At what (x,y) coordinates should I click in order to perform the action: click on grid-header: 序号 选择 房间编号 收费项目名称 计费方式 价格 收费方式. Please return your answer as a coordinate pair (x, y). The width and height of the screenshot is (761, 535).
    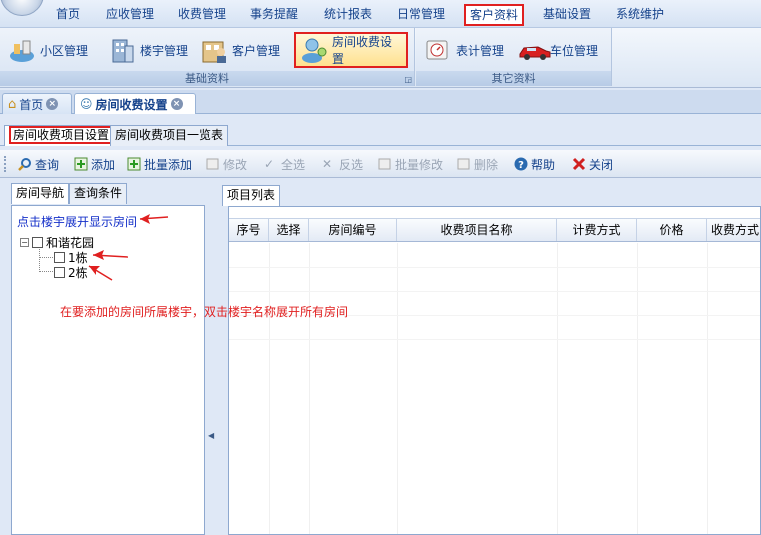
    Looking at the image, I should click on (494, 230).